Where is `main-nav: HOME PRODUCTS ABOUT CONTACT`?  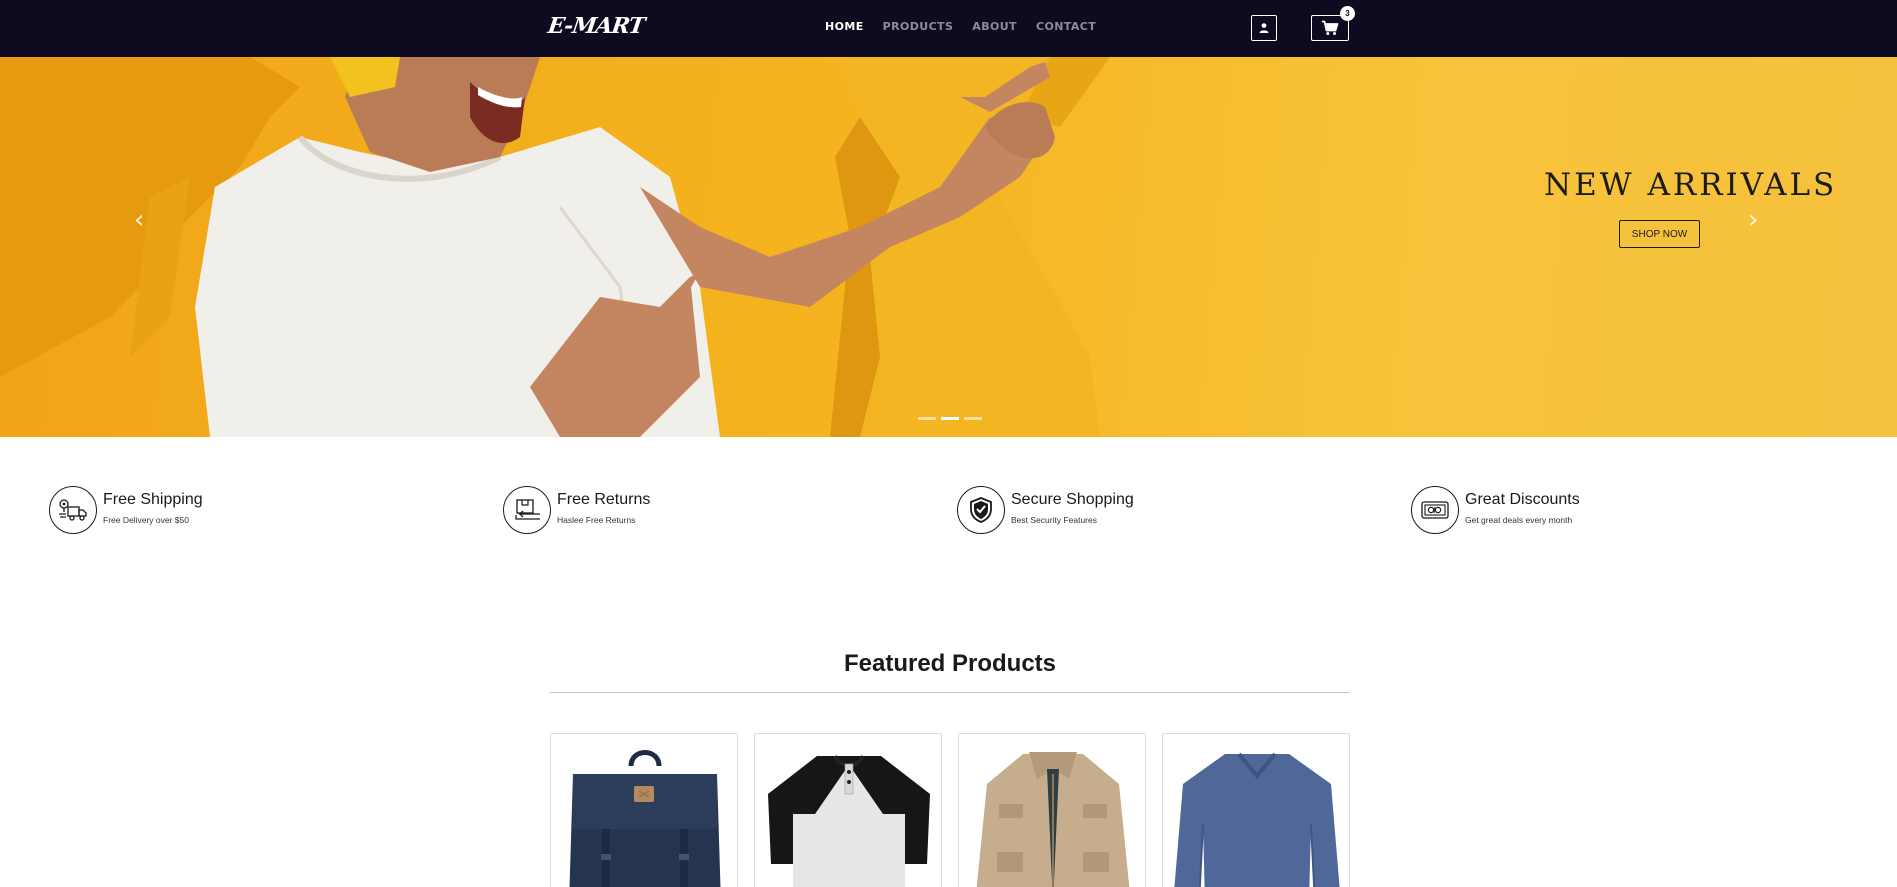 main-nav: HOME PRODUCTS ABOUT CONTACT is located at coordinates (960, 26).